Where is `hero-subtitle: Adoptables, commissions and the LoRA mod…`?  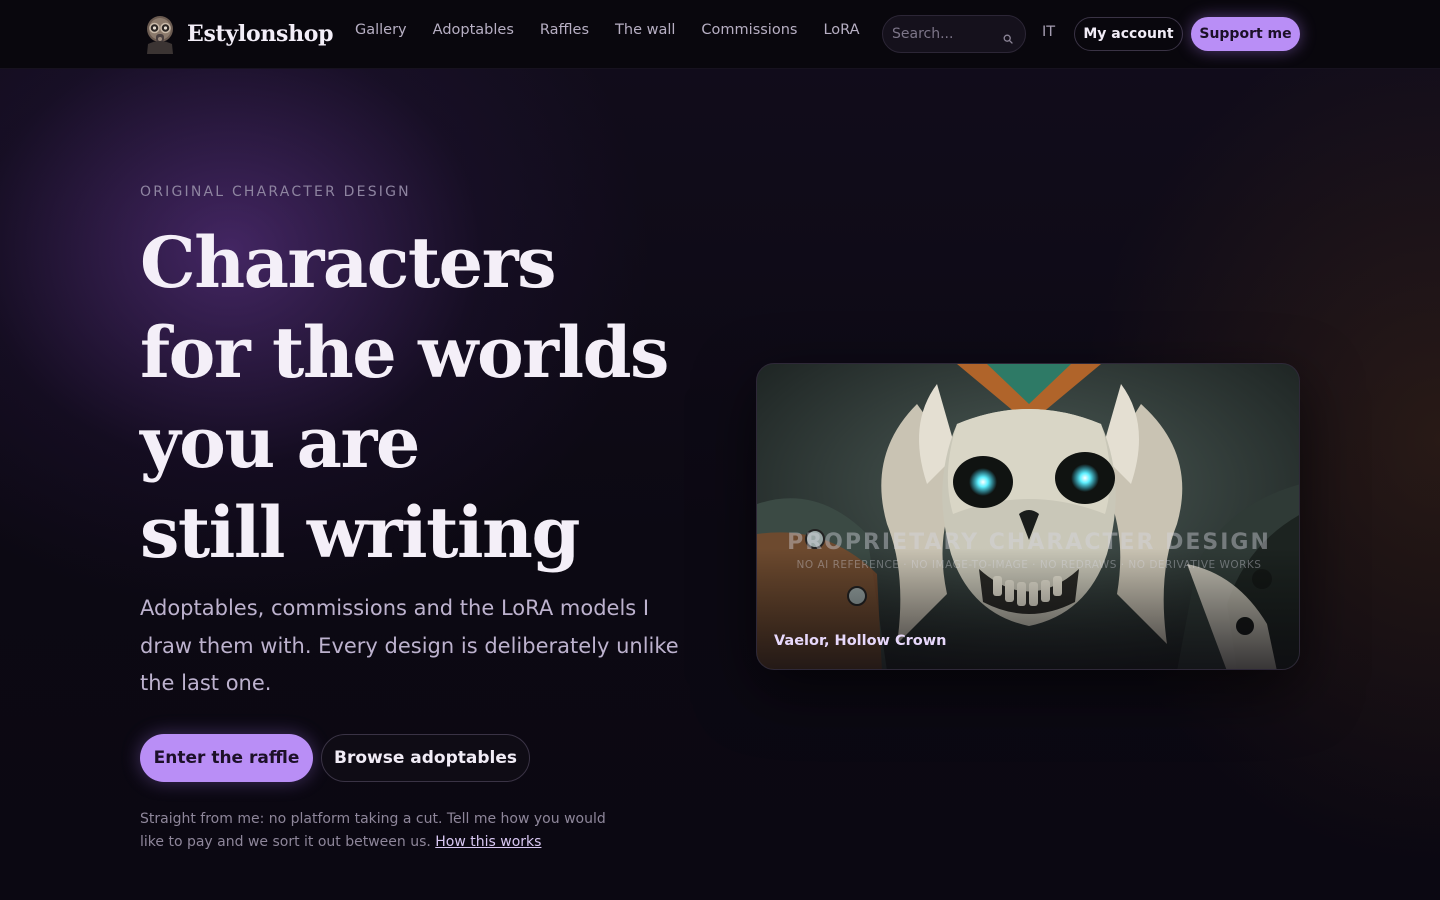 hero-subtitle: Adoptables, commissions and the LoRA mod… is located at coordinates (409, 645).